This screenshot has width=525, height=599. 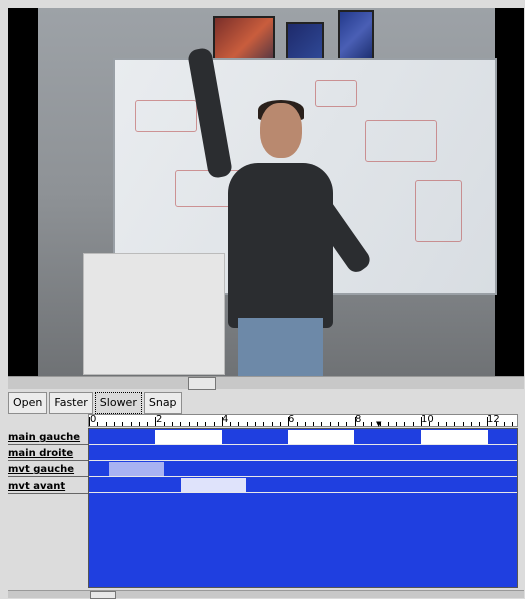 I want to click on track-label-mvt-gauche: mvt gauche, so click(x=41, y=469).